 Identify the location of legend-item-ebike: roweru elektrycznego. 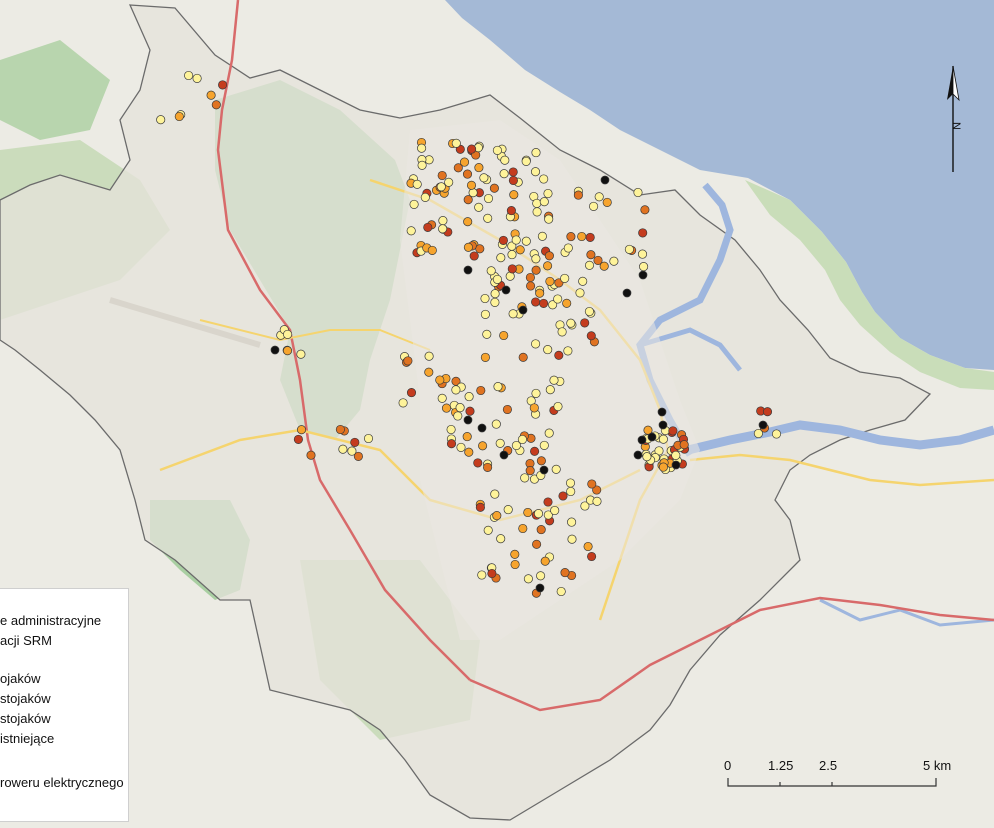
(62, 782).